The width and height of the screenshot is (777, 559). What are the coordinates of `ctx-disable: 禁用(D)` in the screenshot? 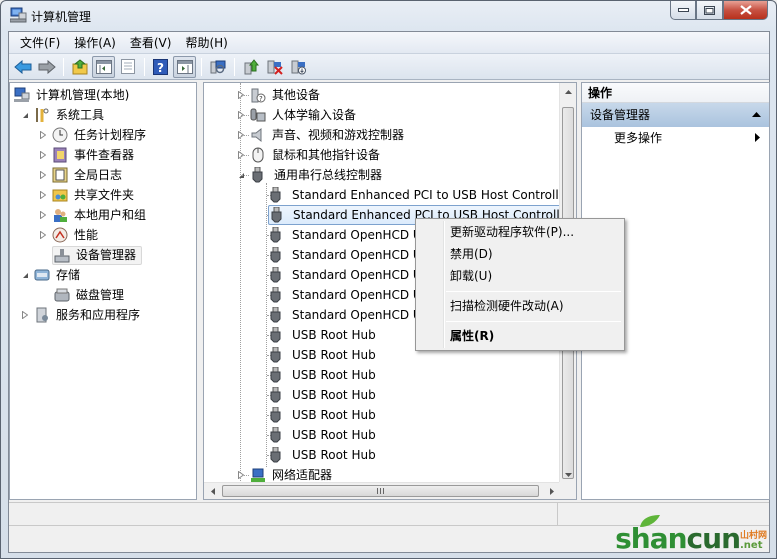 It's located at (520, 254).